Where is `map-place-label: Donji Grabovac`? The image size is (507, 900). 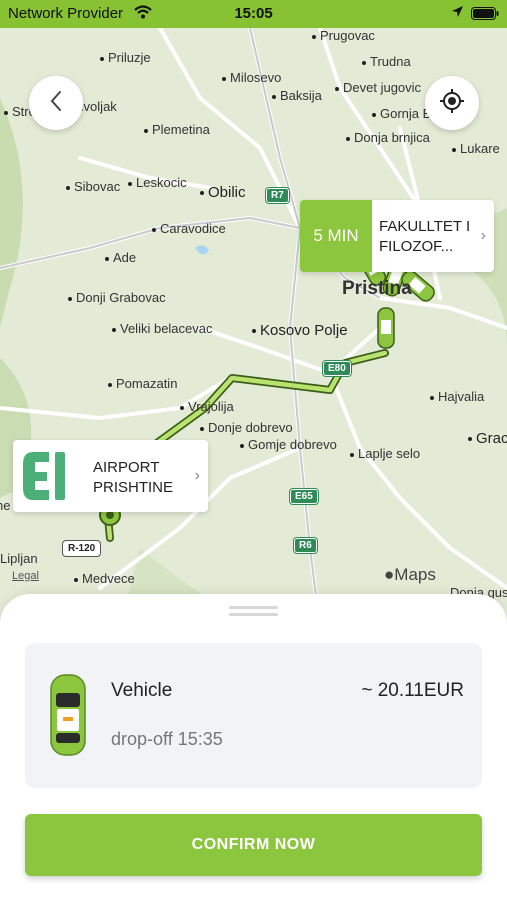
map-place-label: Donji Grabovac is located at coordinates (117, 297).